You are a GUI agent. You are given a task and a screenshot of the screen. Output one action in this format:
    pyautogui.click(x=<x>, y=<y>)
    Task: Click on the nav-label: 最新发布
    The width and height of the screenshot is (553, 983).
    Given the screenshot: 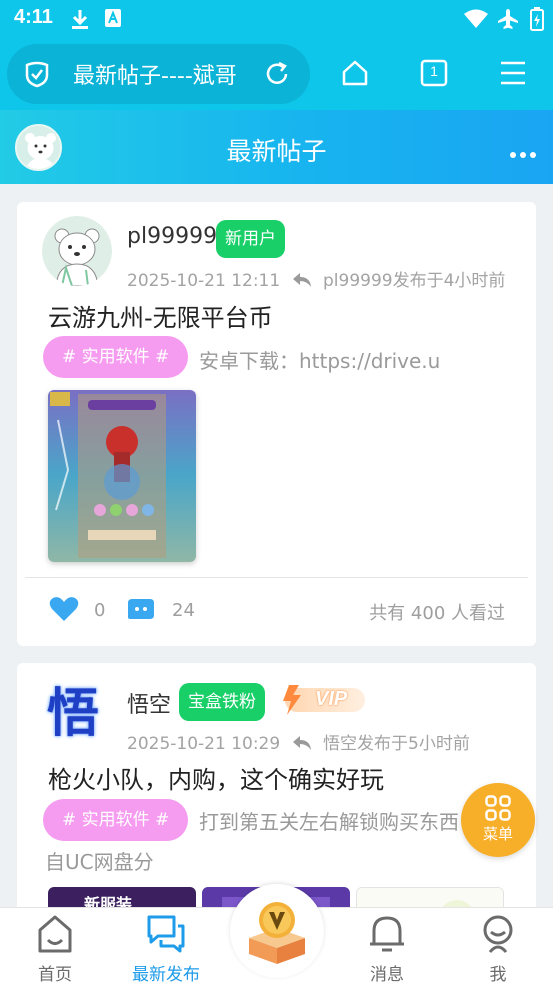 What is the action you would take?
    pyautogui.click(x=166, y=974)
    